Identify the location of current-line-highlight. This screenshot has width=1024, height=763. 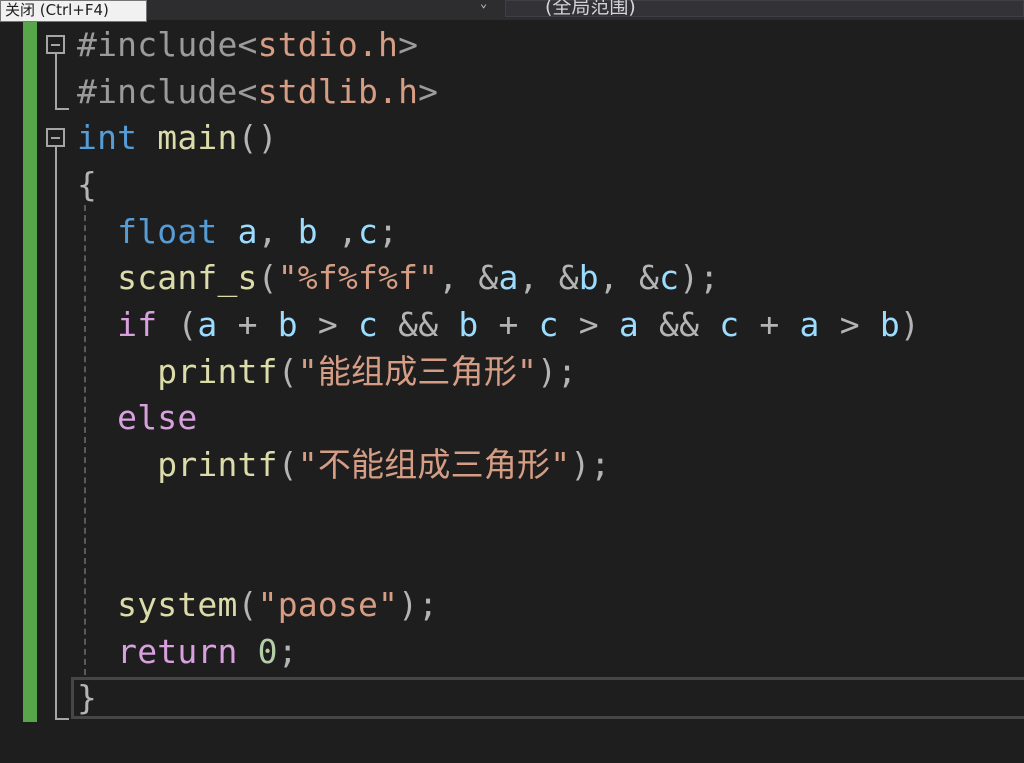
(547, 698).